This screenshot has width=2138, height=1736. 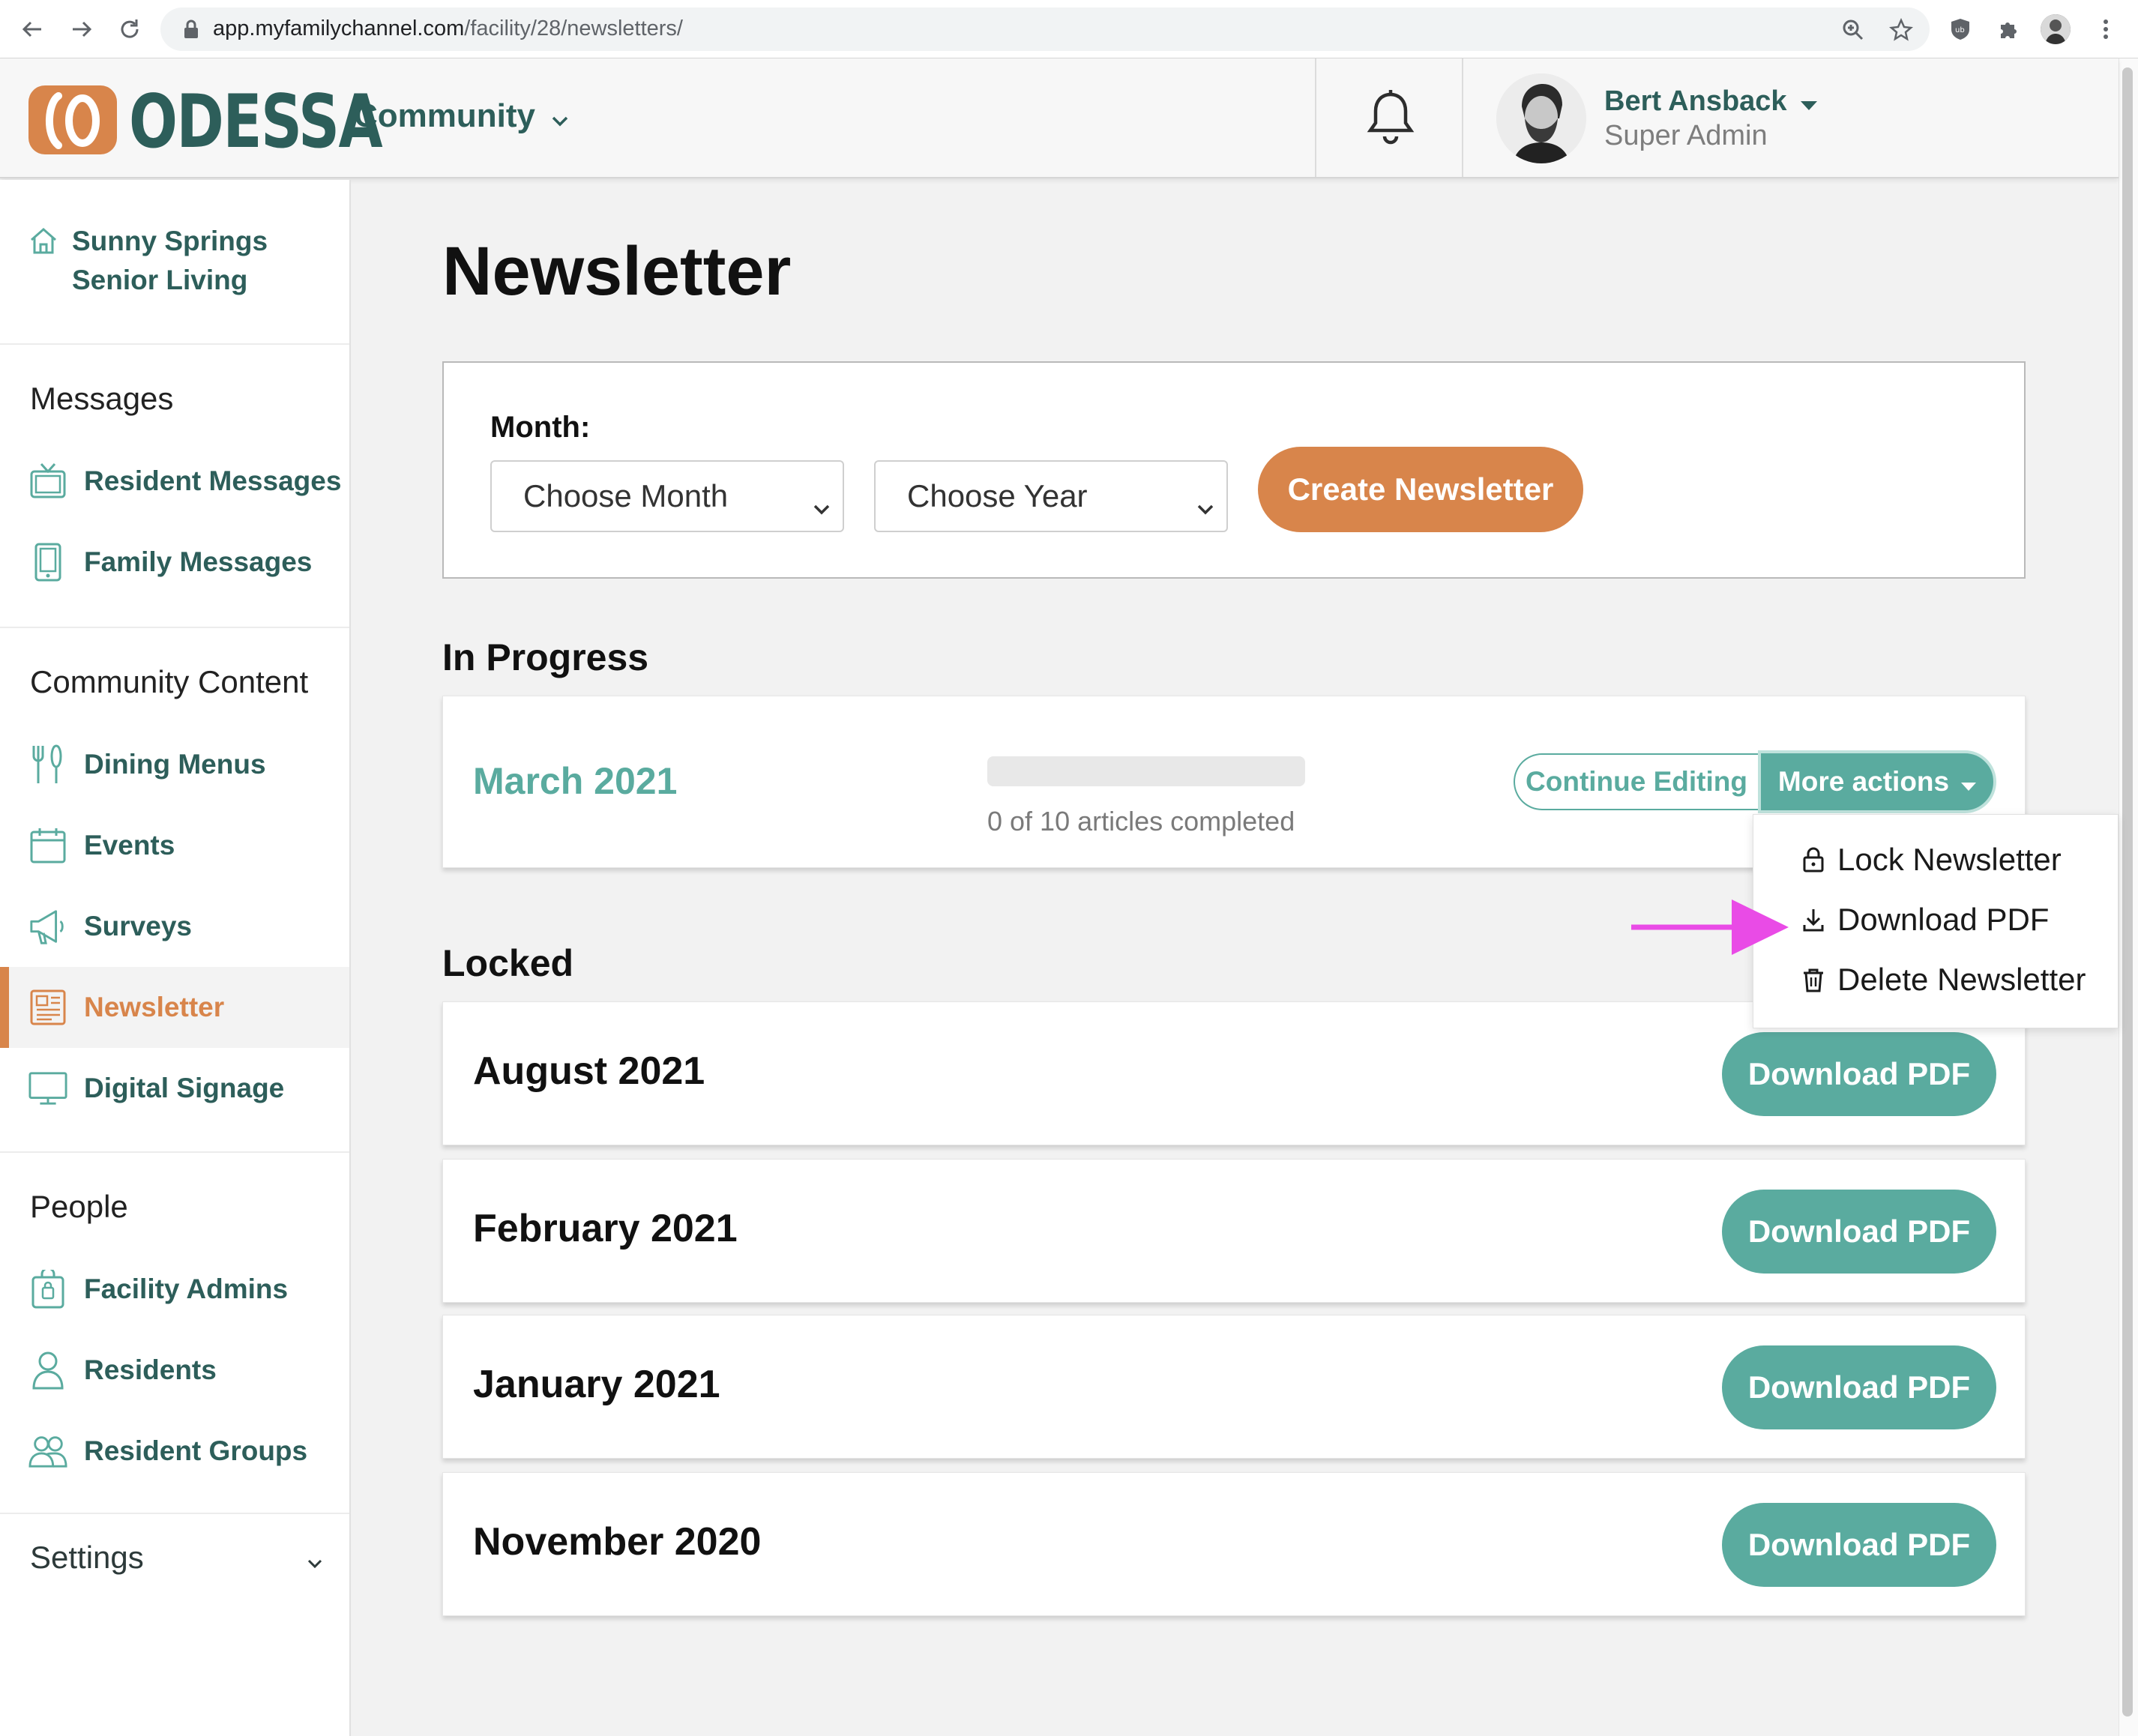 What do you see at coordinates (1463, 118) in the screenshot?
I see `header-divider` at bounding box center [1463, 118].